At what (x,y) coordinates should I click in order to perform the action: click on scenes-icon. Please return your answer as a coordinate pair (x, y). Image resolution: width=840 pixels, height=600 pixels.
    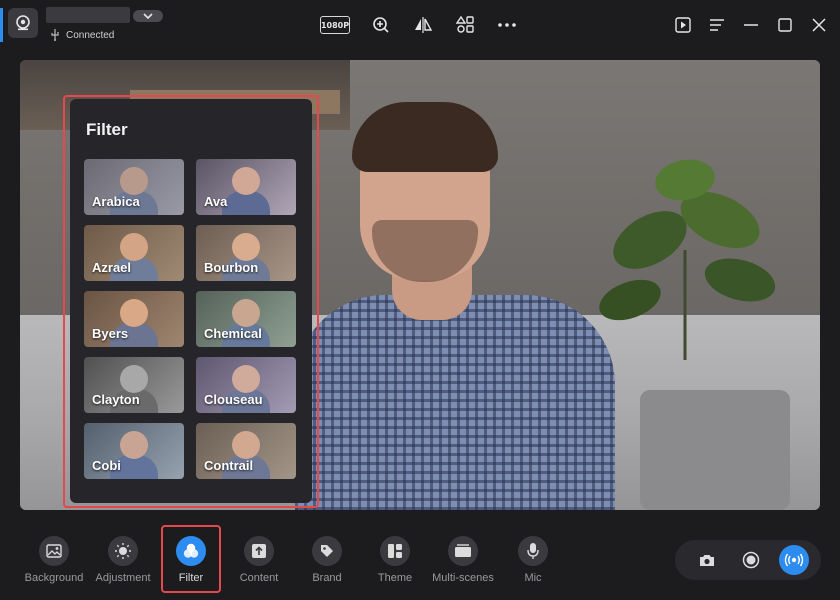
    Looking at the image, I should click on (463, 551).